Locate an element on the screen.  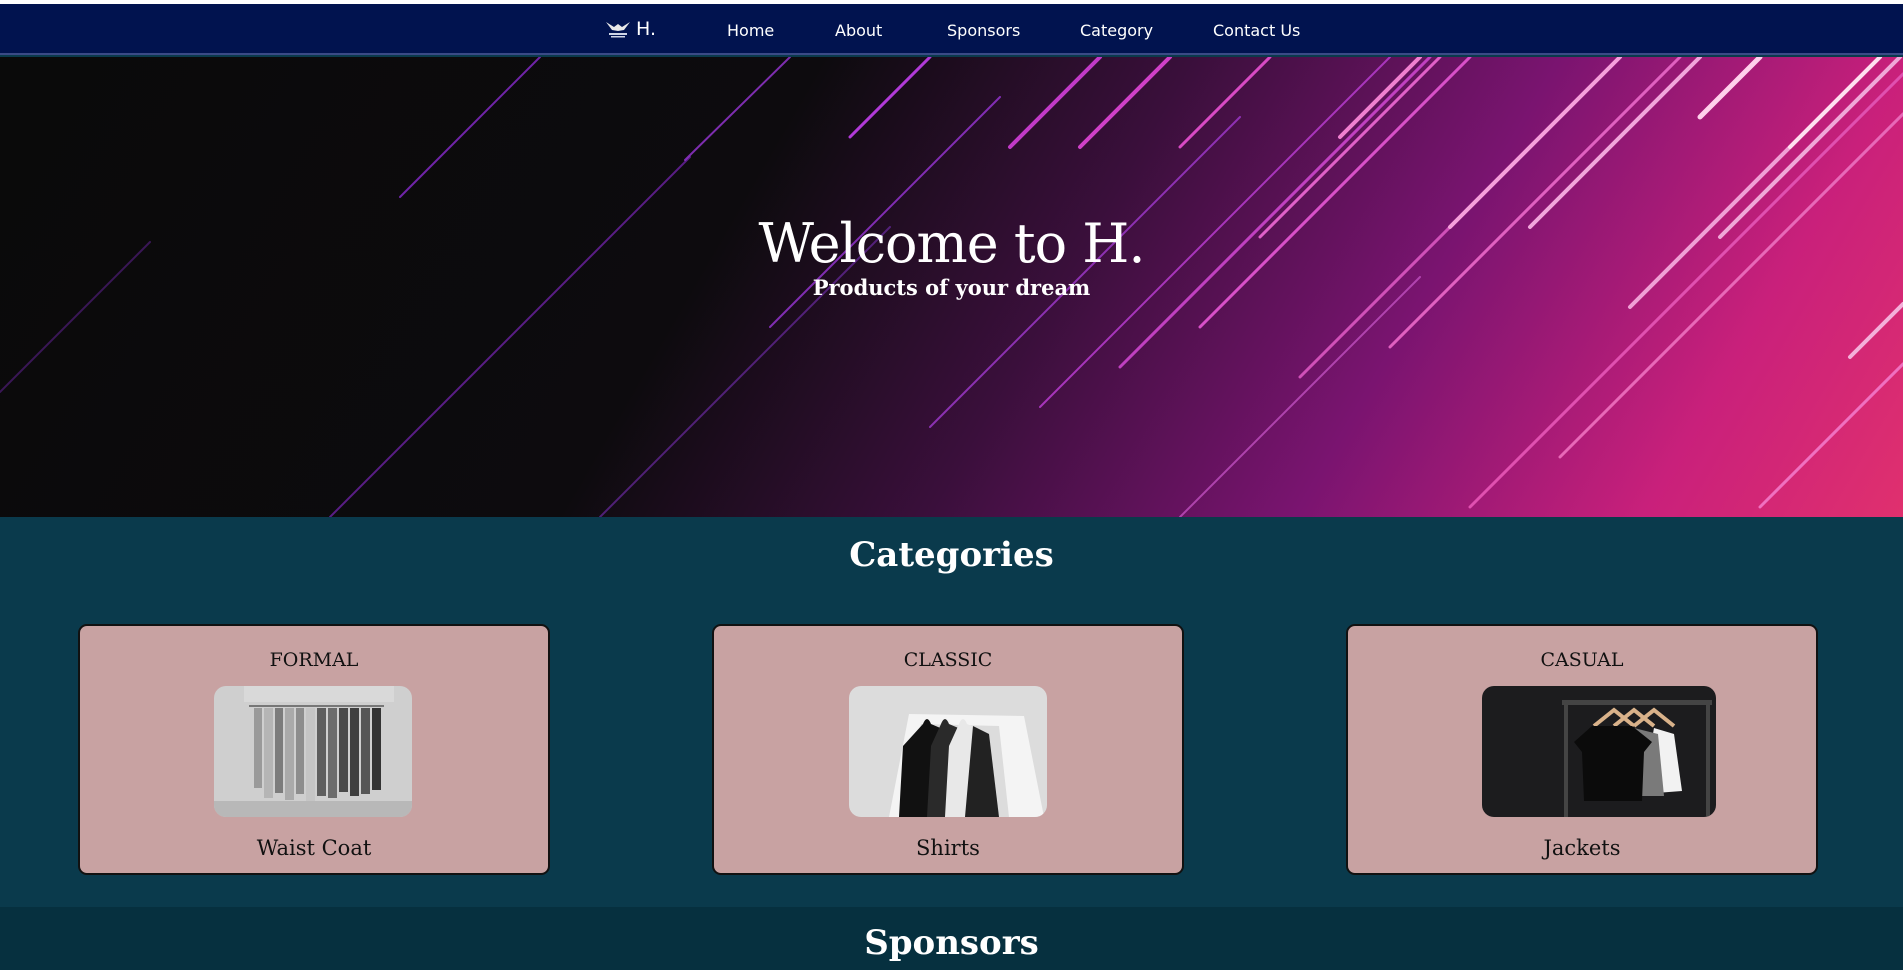
category-card-item: Waist Coat is located at coordinates (314, 848).